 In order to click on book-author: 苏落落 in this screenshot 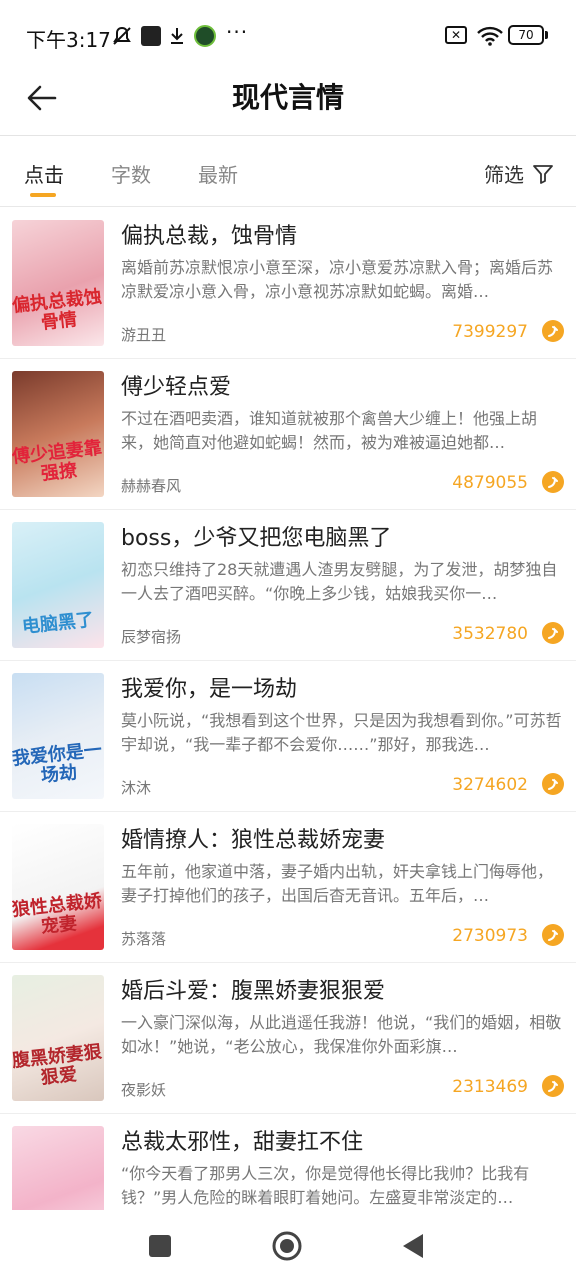, I will do `click(144, 939)`.